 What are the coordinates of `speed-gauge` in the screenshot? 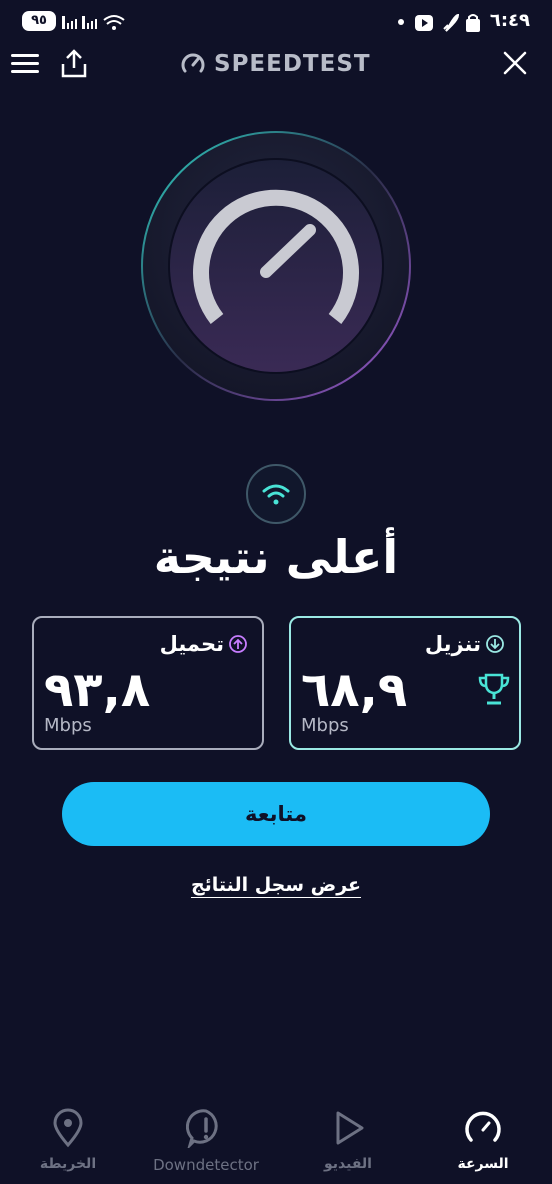 It's located at (276, 266).